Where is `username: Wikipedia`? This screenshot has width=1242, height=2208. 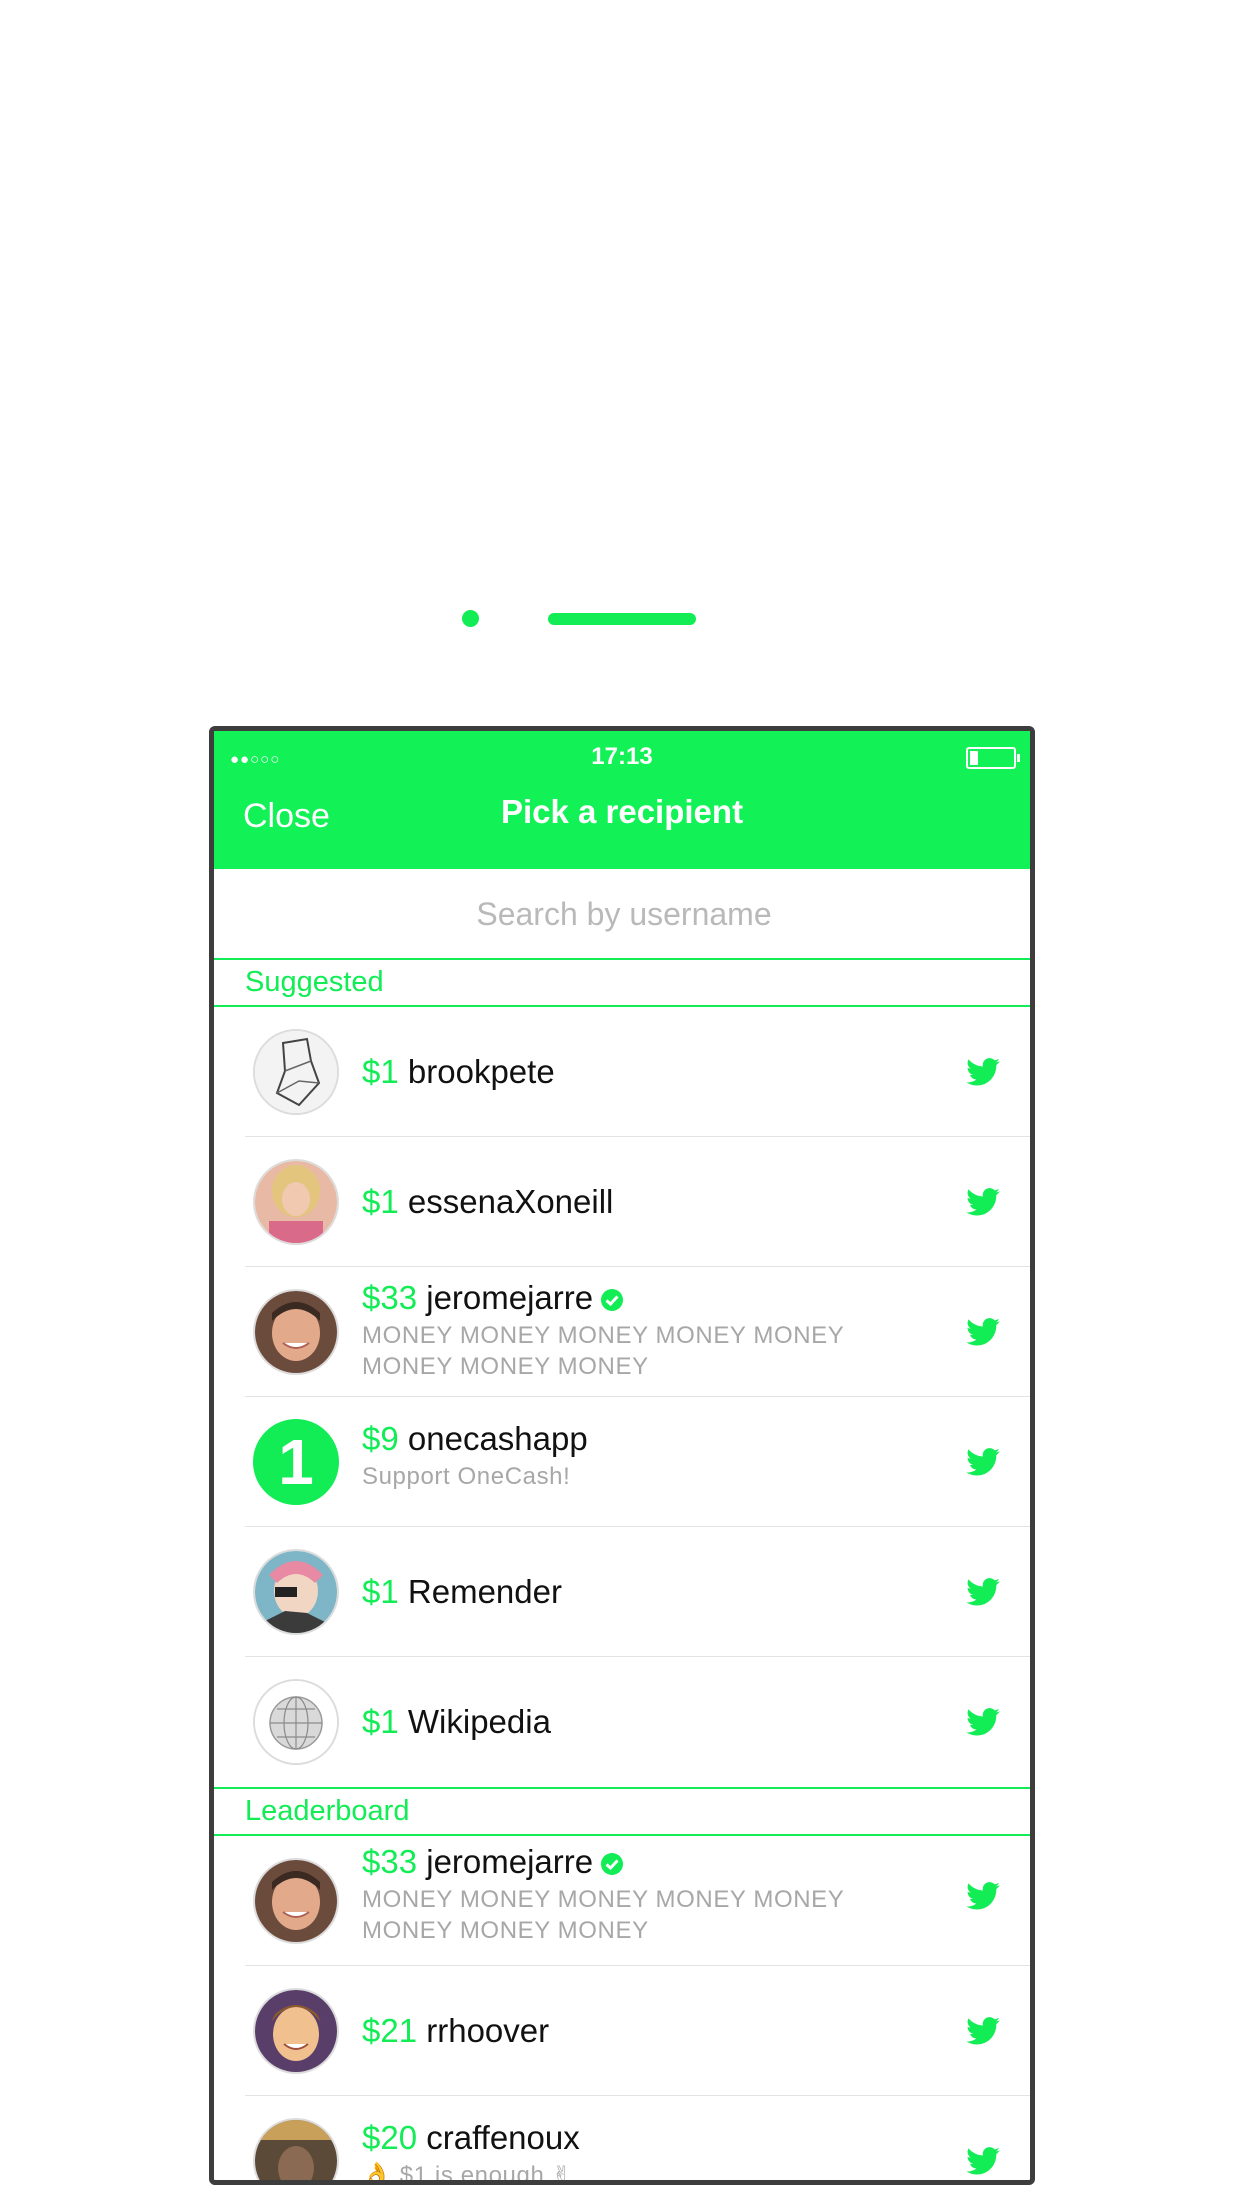
username: Wikipedia is located at coordinates (479, 1721).